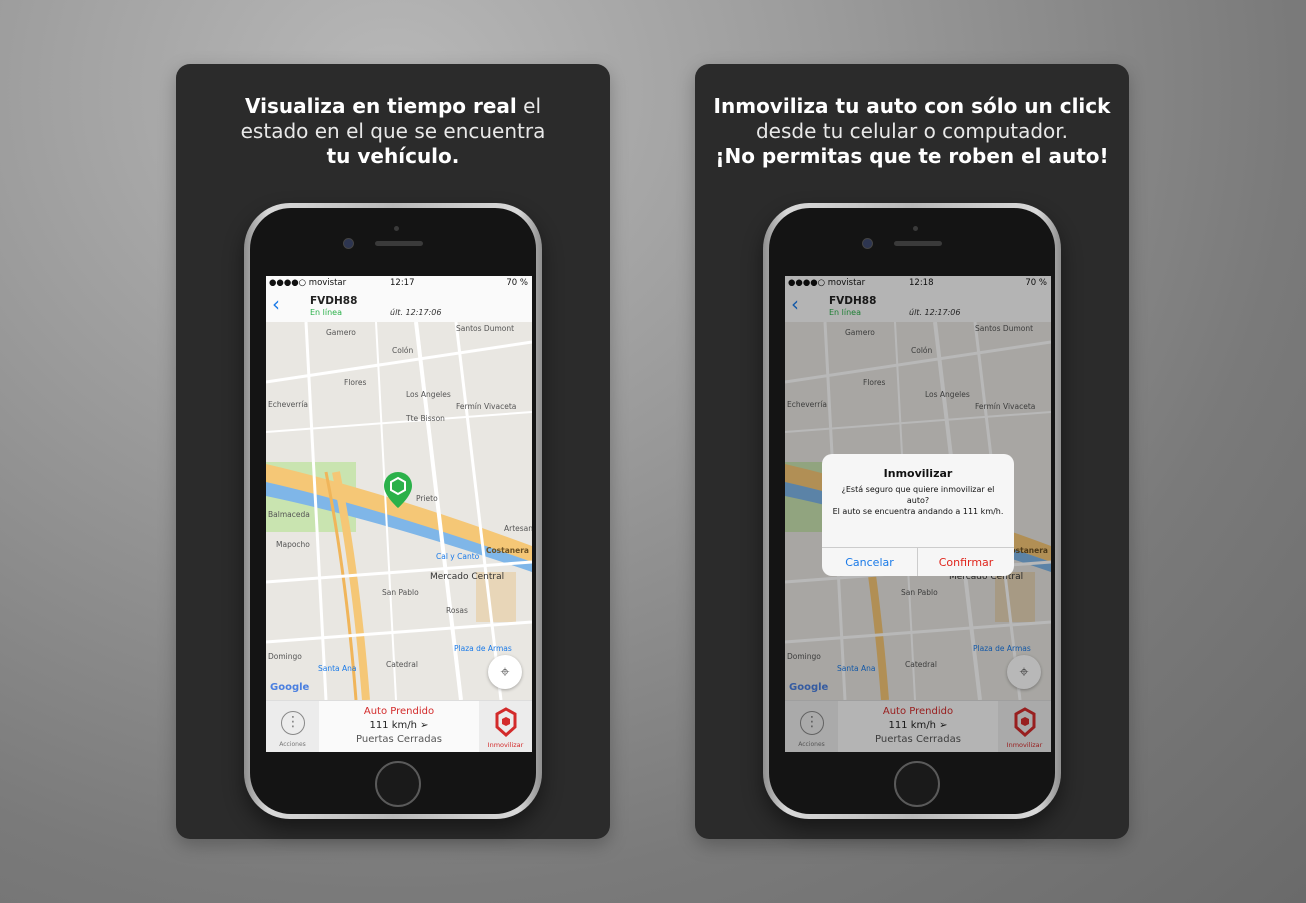  I want to click on alert-buttons: Cancelar Confirmar, so click(918, 561).